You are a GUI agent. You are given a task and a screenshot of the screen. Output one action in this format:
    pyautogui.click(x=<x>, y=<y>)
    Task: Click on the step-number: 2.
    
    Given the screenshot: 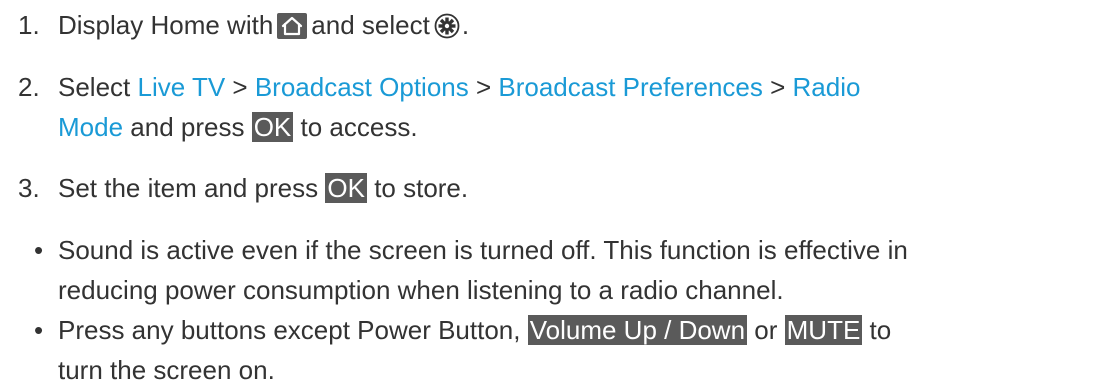 What is the action you would take?
    pyautogui.click(x=29, y=87)
    